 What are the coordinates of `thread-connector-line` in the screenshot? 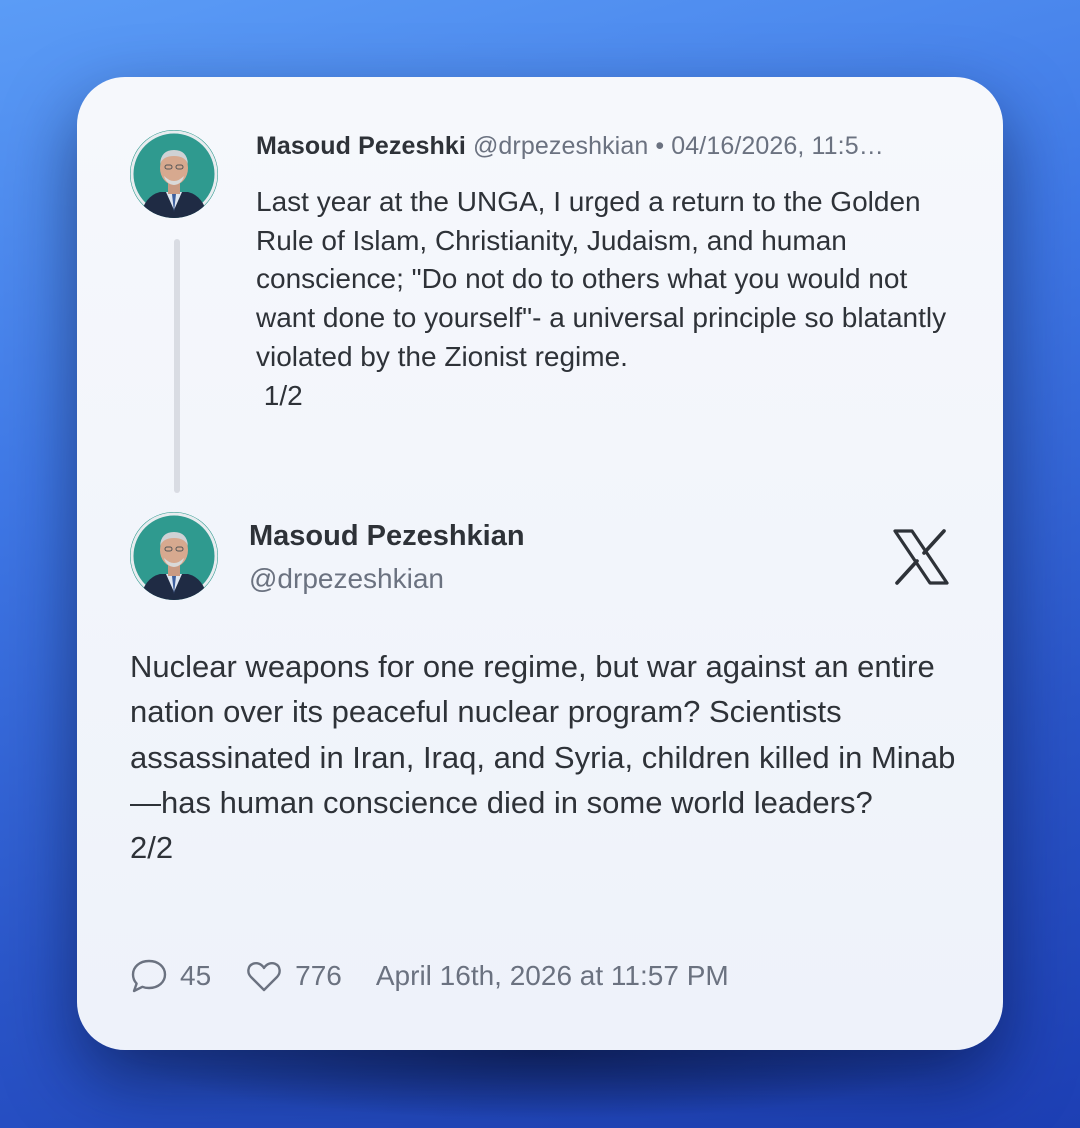 It's located at (177, 366).